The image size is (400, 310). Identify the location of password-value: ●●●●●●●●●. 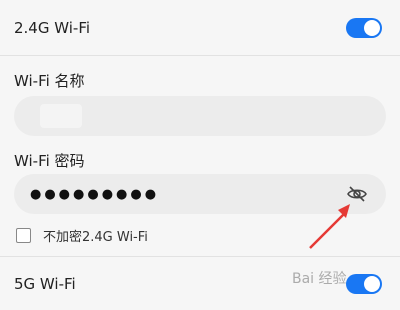
(95, 194).